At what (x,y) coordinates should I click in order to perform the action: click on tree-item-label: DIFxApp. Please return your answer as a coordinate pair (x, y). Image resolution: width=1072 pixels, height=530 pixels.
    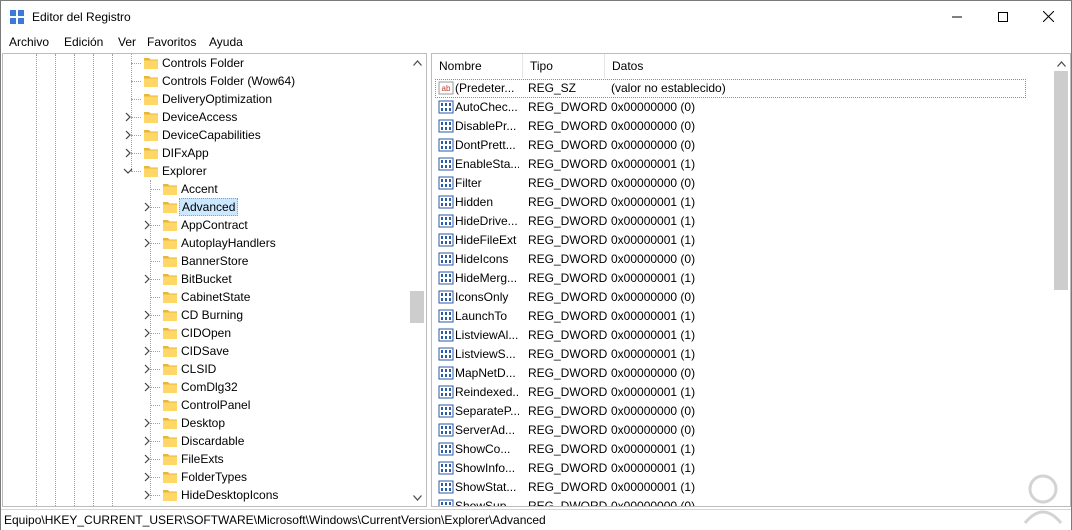
    Looking at the image, I should click on (185, 153).